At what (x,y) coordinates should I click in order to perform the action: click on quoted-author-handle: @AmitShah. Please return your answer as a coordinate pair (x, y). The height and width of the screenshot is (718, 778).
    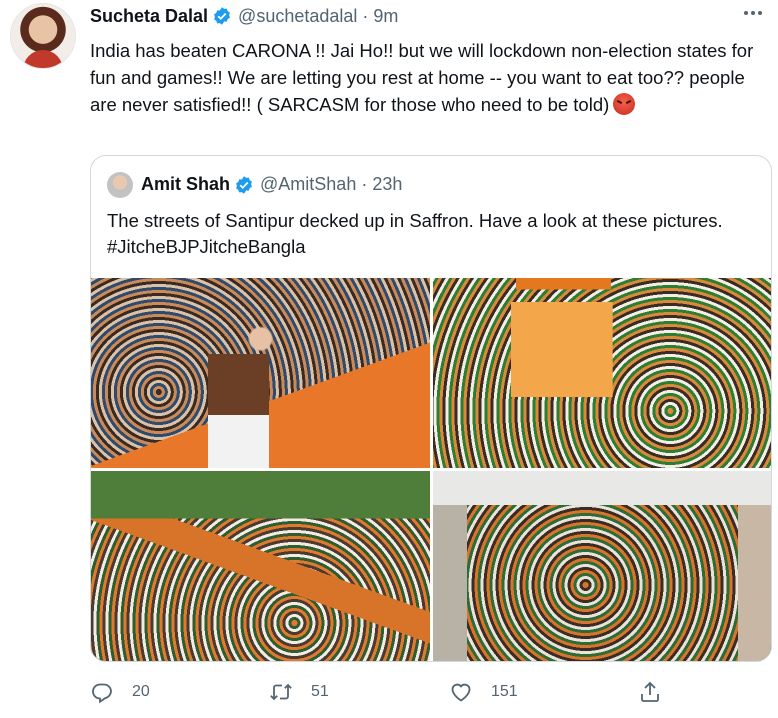
    Looking at the image, I should click on (308, 184).